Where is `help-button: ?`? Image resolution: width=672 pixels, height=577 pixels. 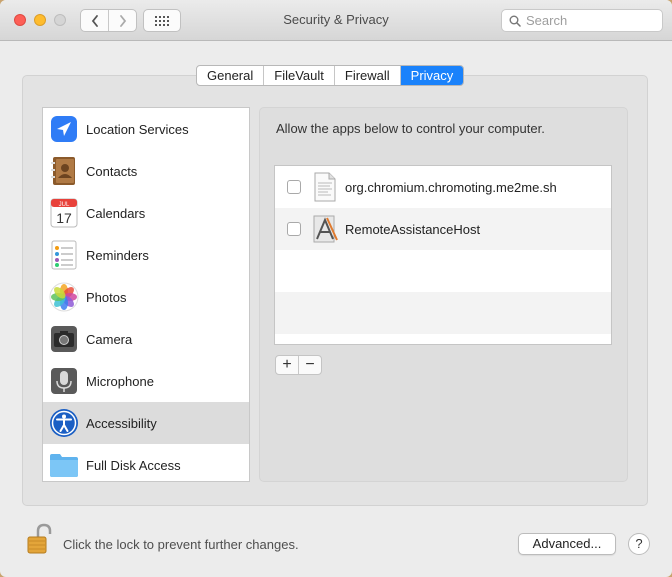 help-button: ? is located at coordinates (639, 544).